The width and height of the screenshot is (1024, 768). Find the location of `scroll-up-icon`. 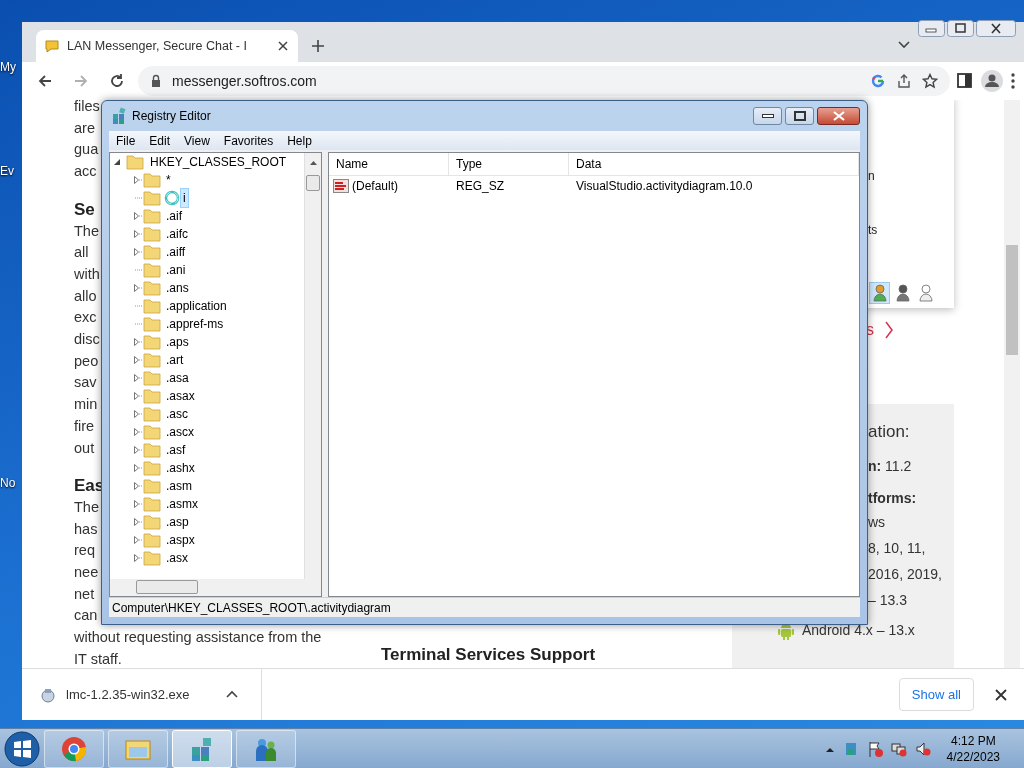

scroll-up-icon is located at coordinates (313, 163).